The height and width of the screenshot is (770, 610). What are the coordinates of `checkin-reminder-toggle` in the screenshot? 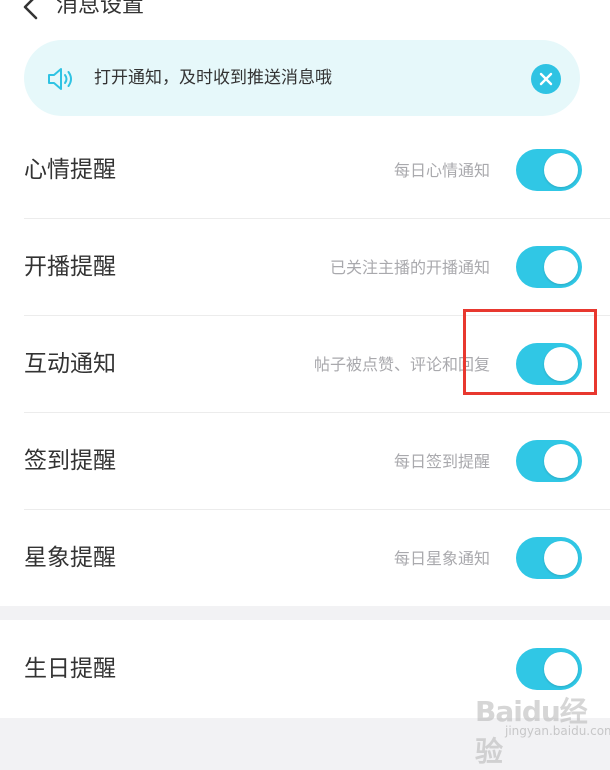 It's located at (549, 461).